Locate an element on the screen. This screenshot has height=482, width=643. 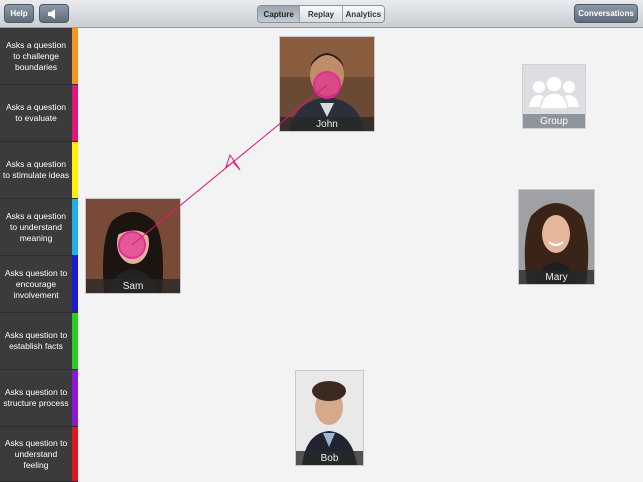
category-label: Asks question to encourage involvement is located at coordinates (36, 283).